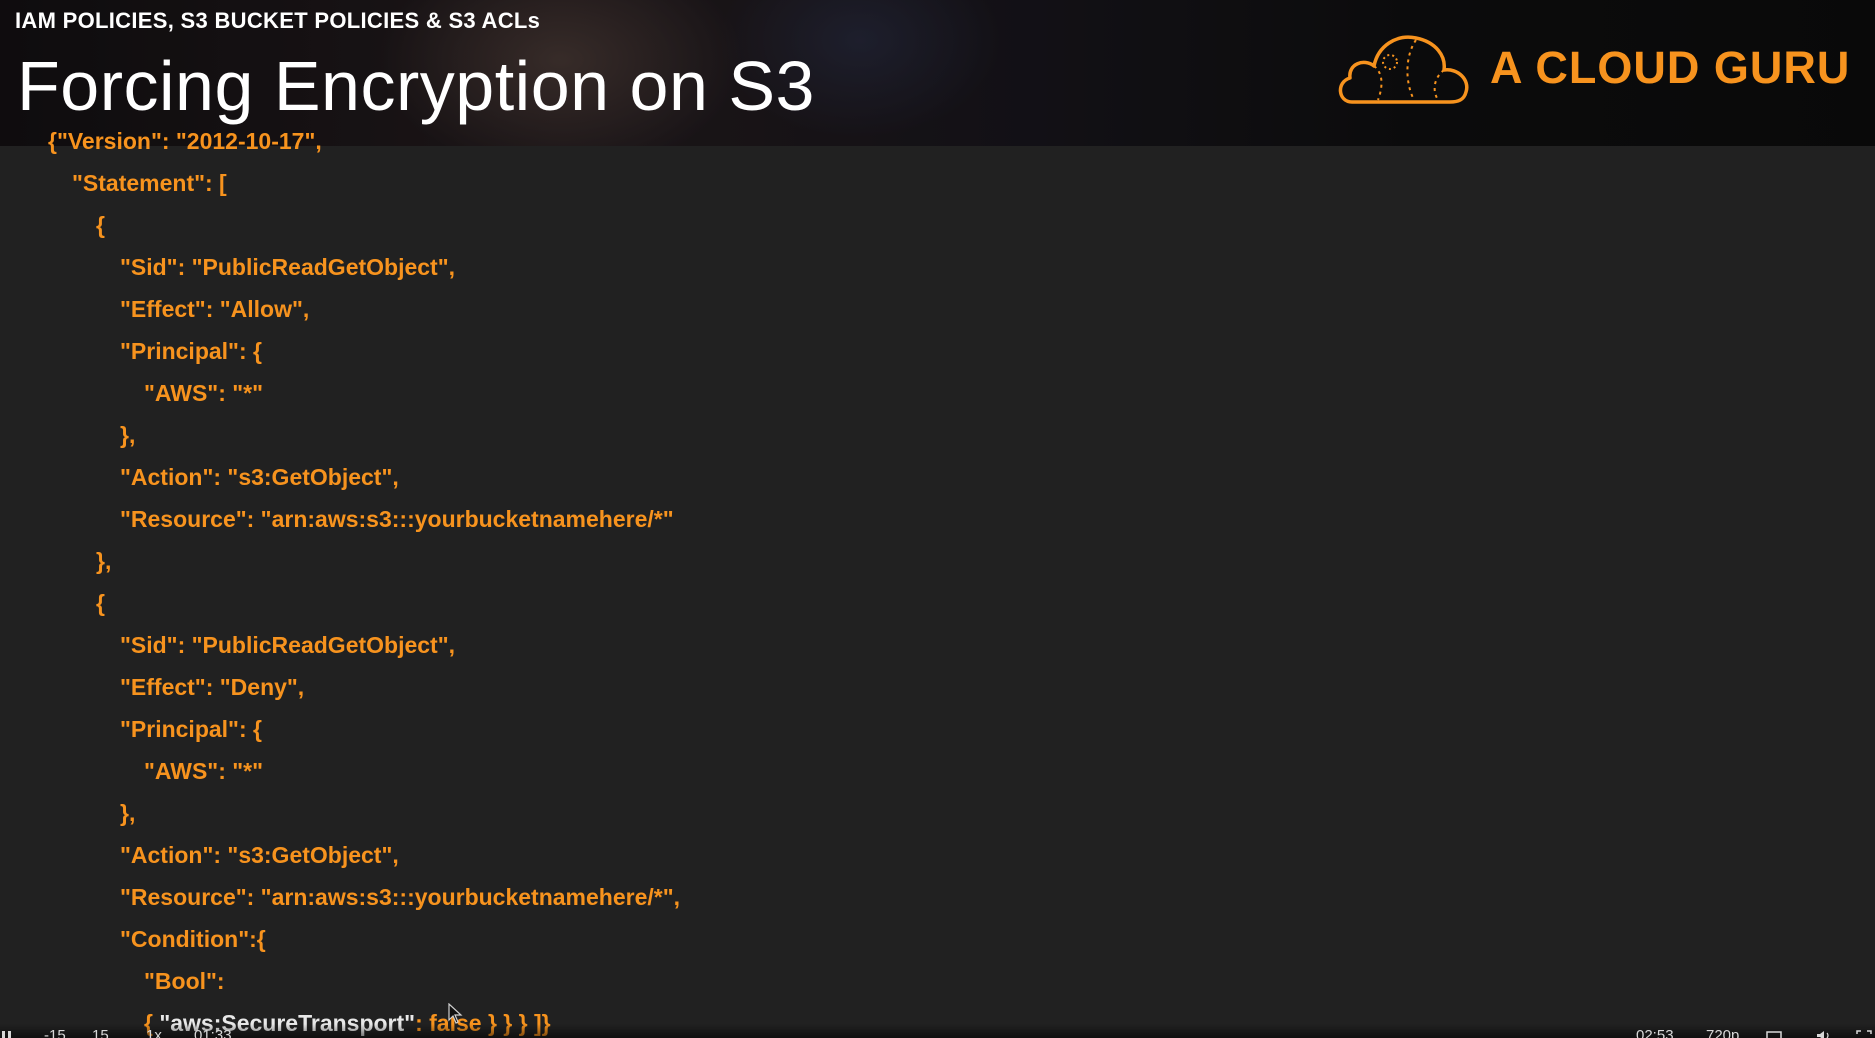 The height and width of the screenshot is (1038, 1875). What do you see at coordinates (55, 1033) in the screenshot?
I see `rewind-button: -15` at bounding box center [55, 1033].